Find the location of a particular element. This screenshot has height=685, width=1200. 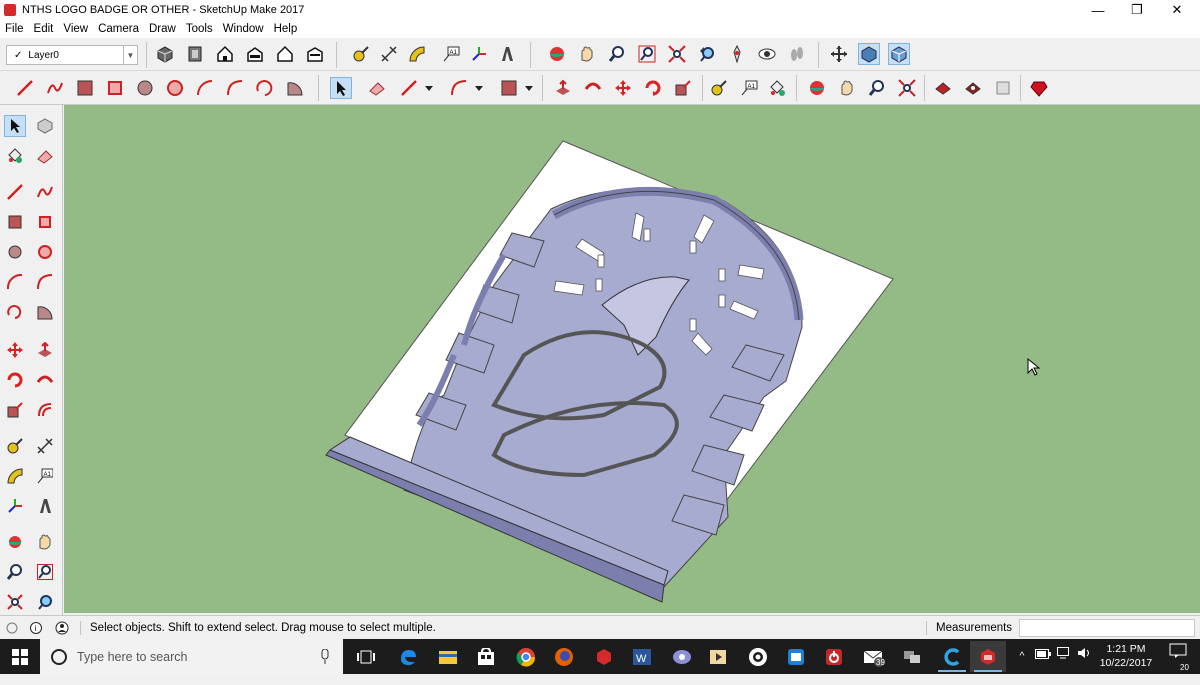

word-icon: W is located at coordinates (642, 656).